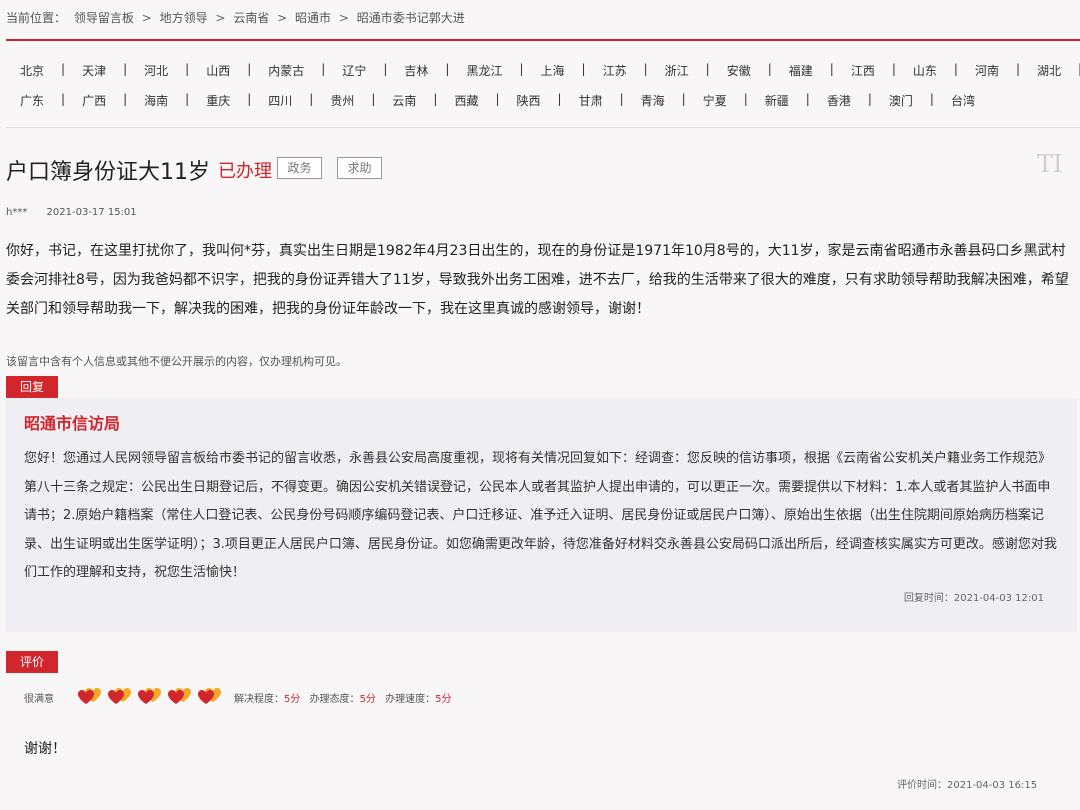  I want to click on message-title: 户口簿身份证大11岁, so click(108, 172).